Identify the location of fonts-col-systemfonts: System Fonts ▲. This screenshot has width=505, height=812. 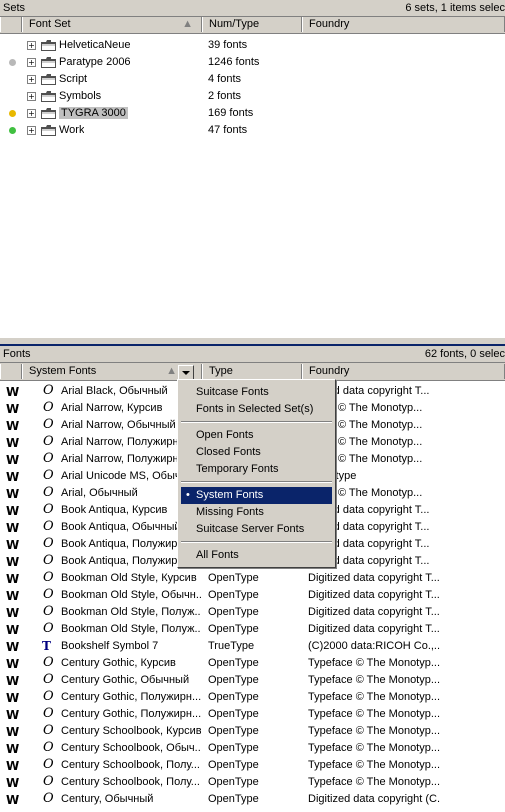
(112, 371).